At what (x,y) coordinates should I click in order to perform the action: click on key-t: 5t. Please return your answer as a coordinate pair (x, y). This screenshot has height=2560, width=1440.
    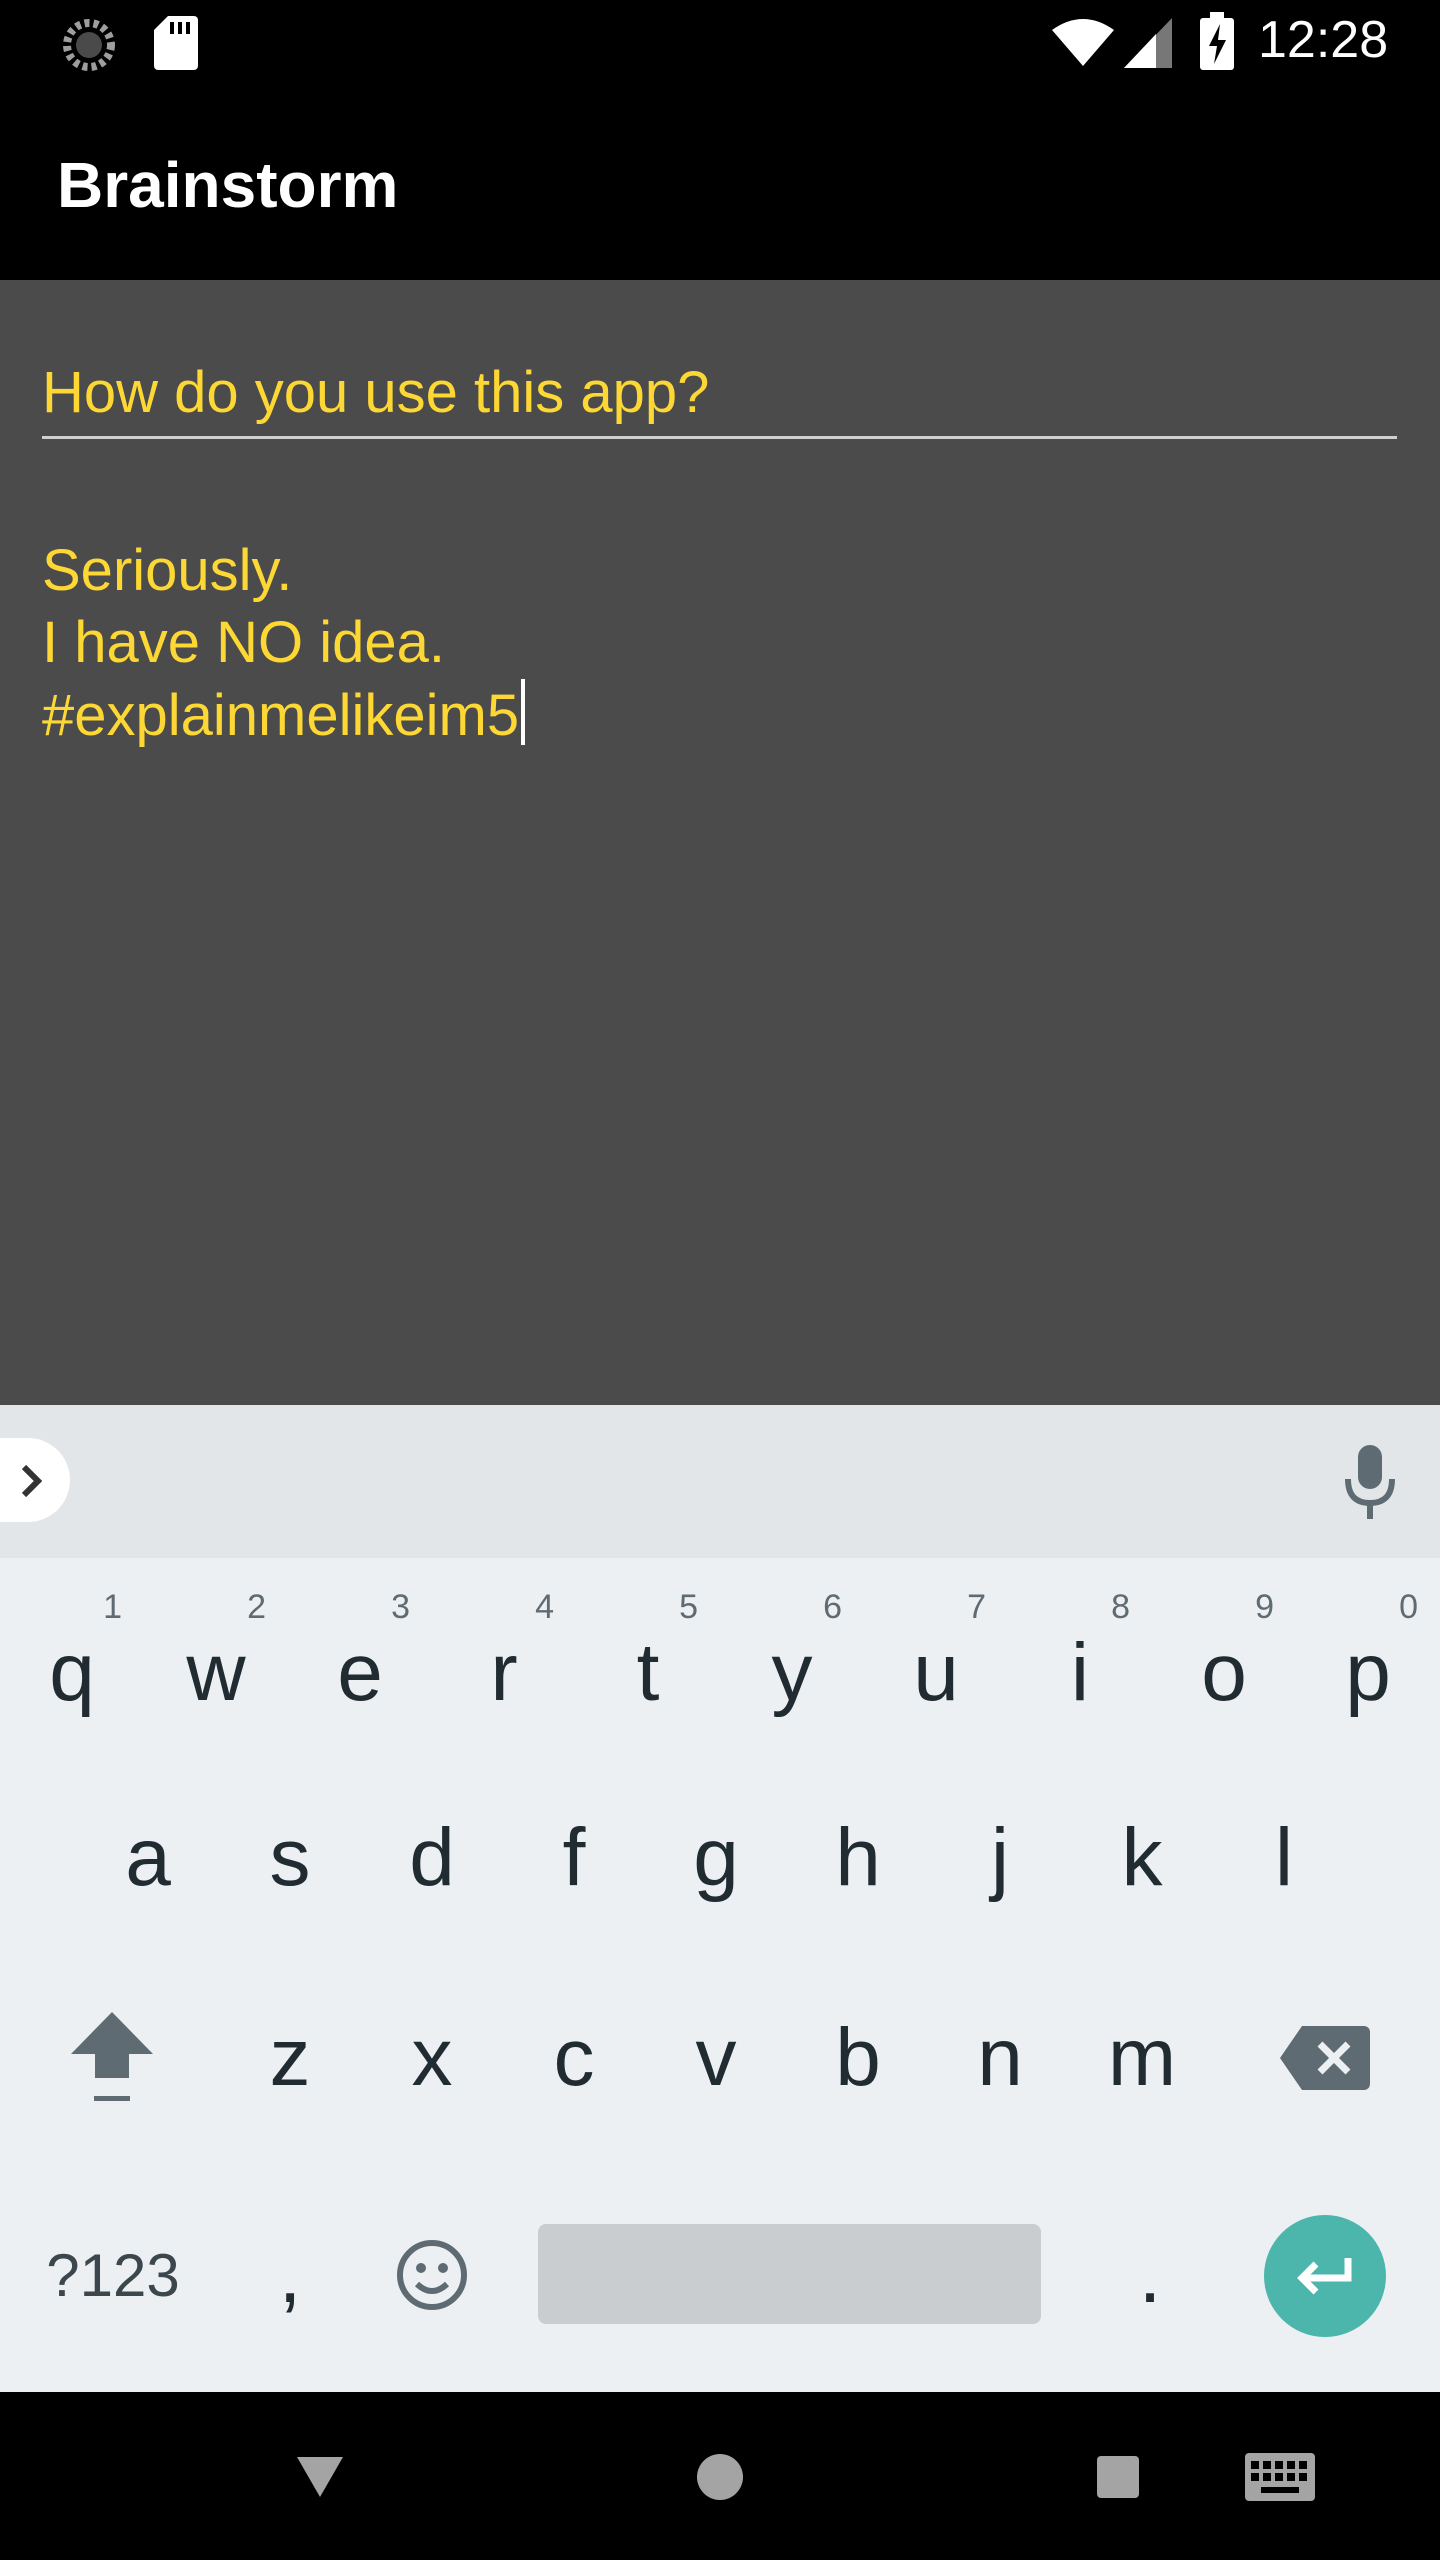
    Looking at the image, I should click on (648, 1658).